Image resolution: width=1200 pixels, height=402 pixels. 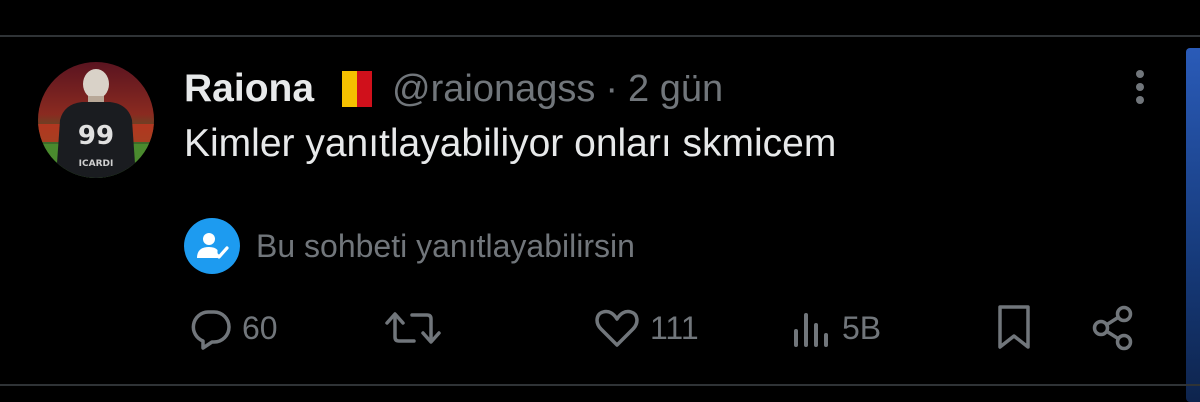 I want to click on person-check-icon, so click(x=212, y=246).